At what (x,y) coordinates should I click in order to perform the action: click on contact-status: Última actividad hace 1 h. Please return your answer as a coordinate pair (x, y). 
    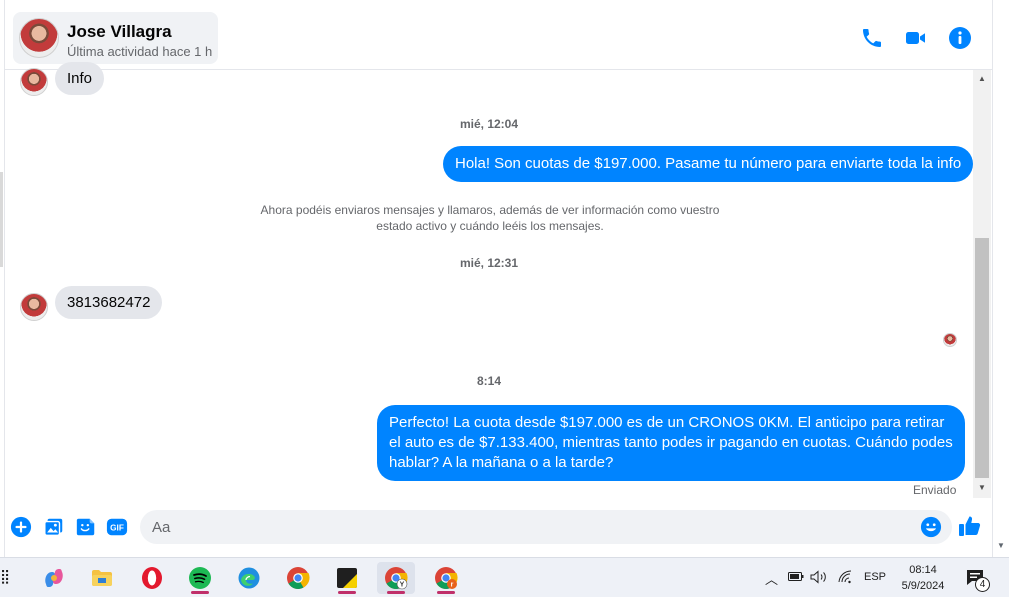
    Looking at the image, I should click on (140, 51).